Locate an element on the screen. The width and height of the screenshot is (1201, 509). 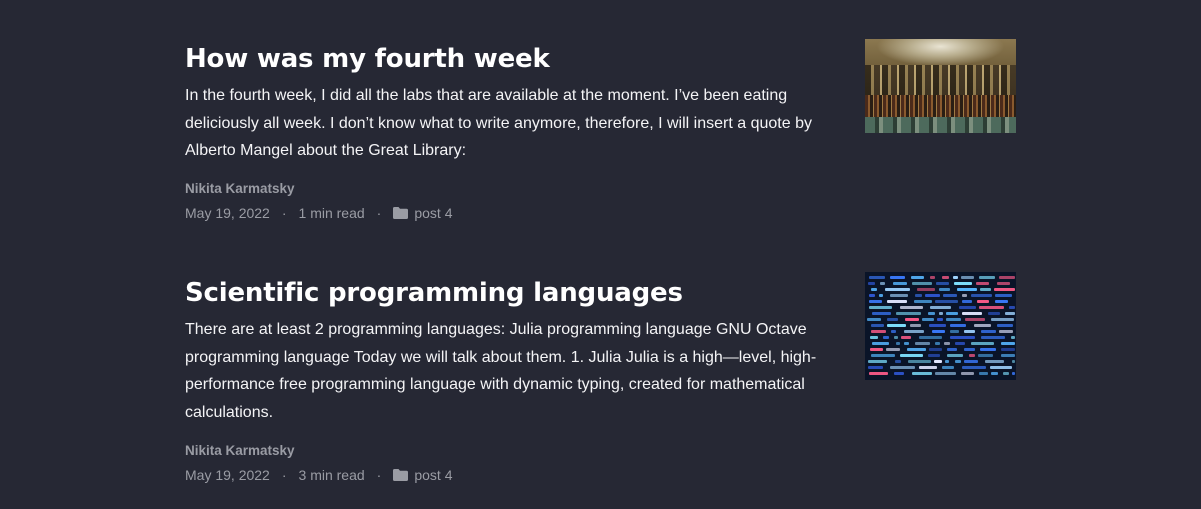
post-meta: May 19, 2022 · 3 min read · post 4 is located at coordinates (515, 475).